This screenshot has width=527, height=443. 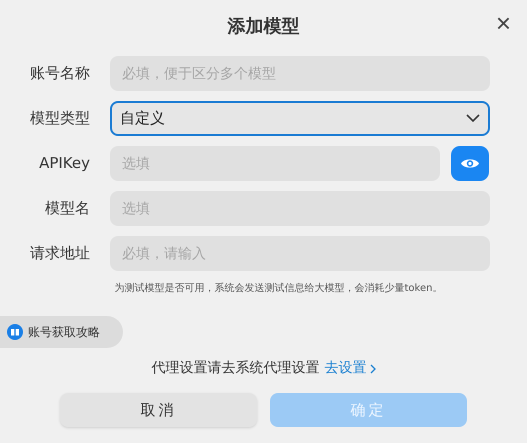 I want to click on model-type-dropdown: 自定义, so click(x=300, y=118).